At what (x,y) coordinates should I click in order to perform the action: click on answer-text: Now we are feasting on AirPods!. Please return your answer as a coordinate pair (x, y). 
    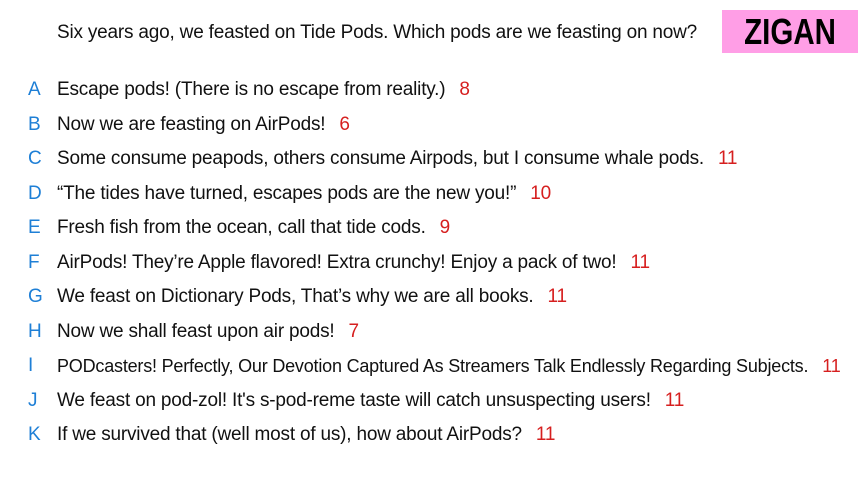
    Looking at the image, I should click on (191, 124).